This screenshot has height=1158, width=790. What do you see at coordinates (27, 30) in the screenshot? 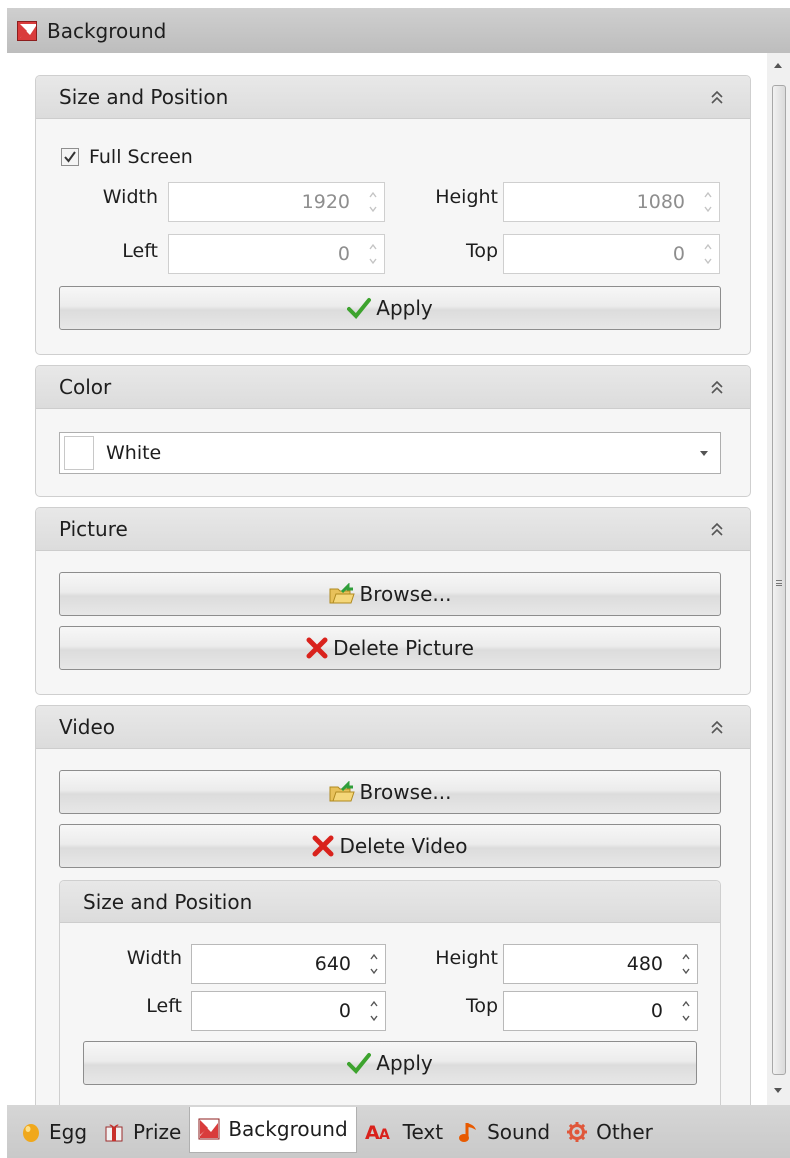
I see `background-app-icon` at bounding box center [27, 30].